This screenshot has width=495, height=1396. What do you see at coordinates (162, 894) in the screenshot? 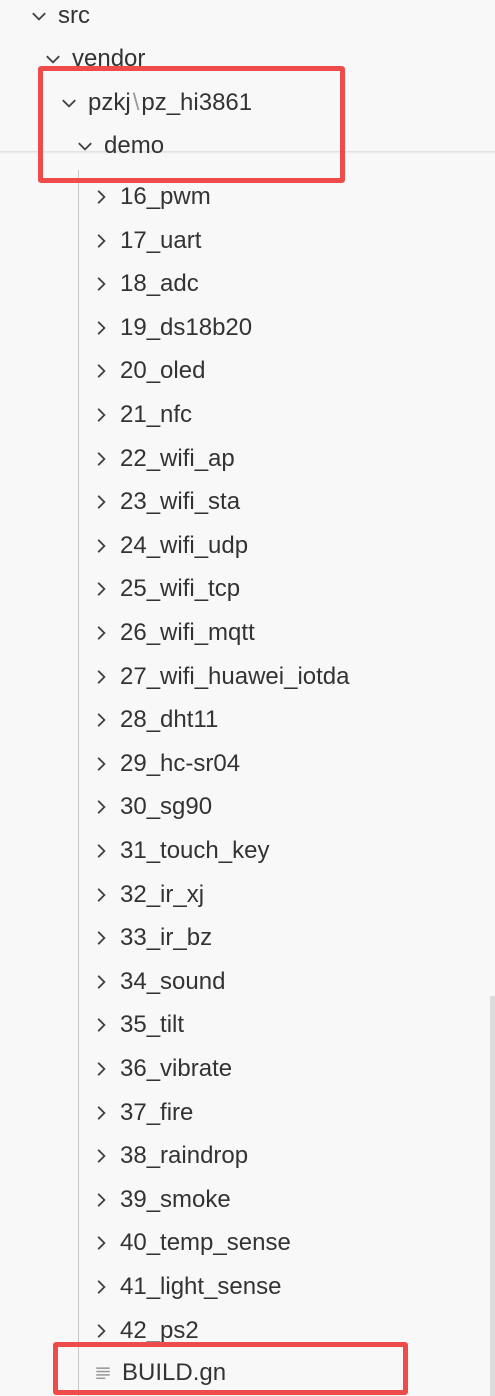
I see `folder-label: 32_ir_xj` at bounding box center [162, 894].